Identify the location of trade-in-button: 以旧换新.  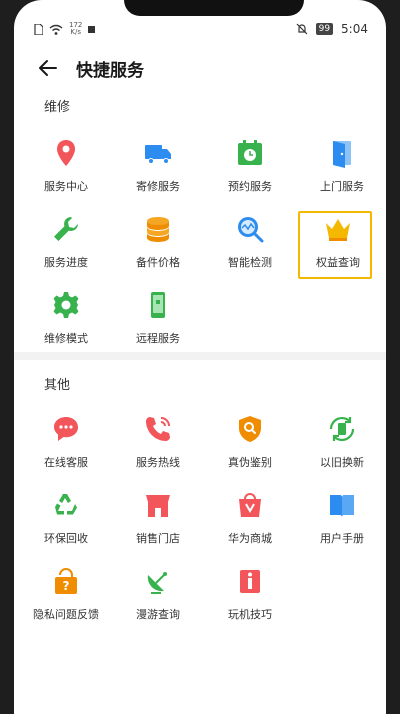
(341, 449).